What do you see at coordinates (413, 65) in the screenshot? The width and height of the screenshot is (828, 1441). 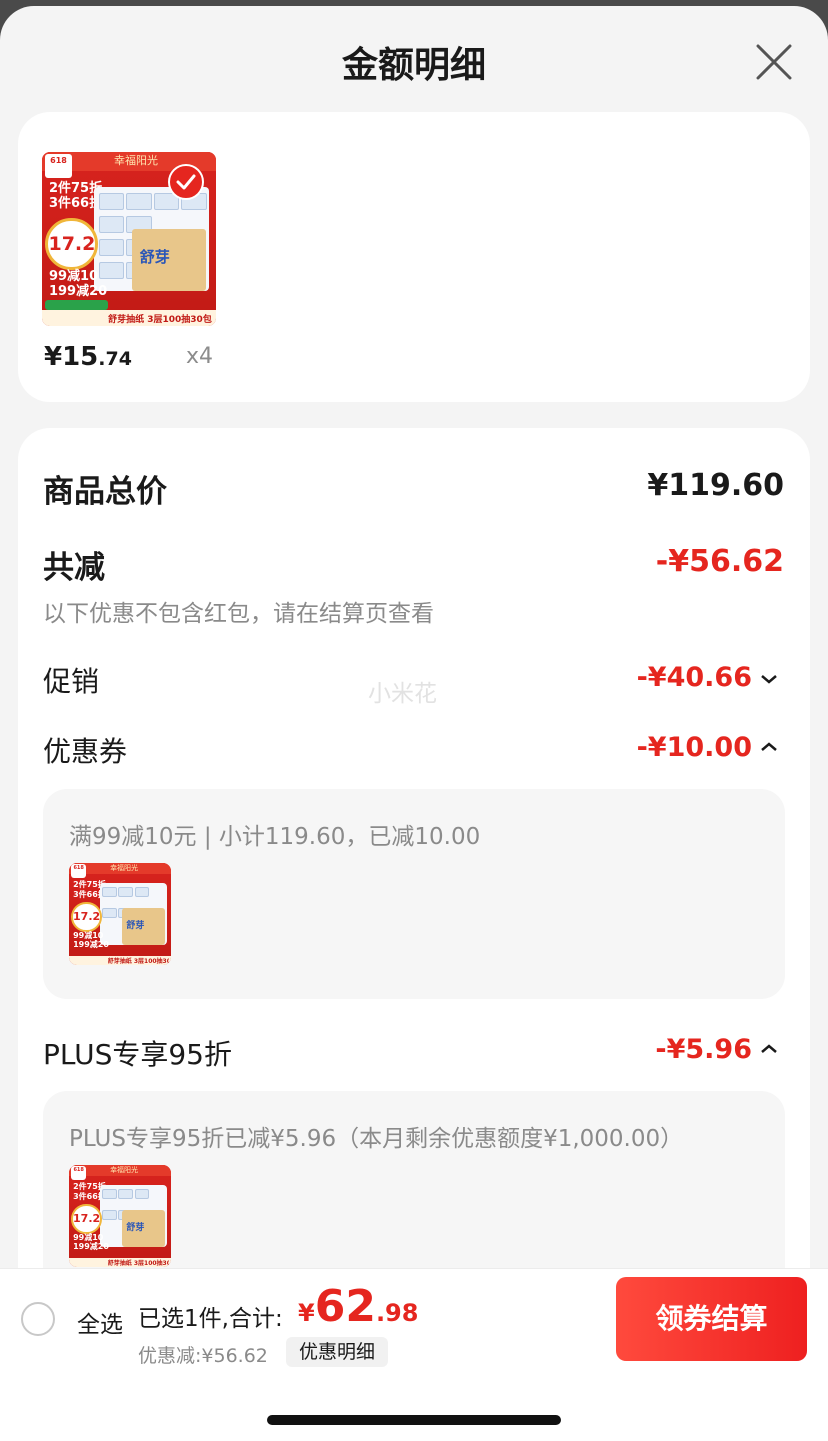 I see `sheet-title: 金额明细` at bounding box center [413, 65].